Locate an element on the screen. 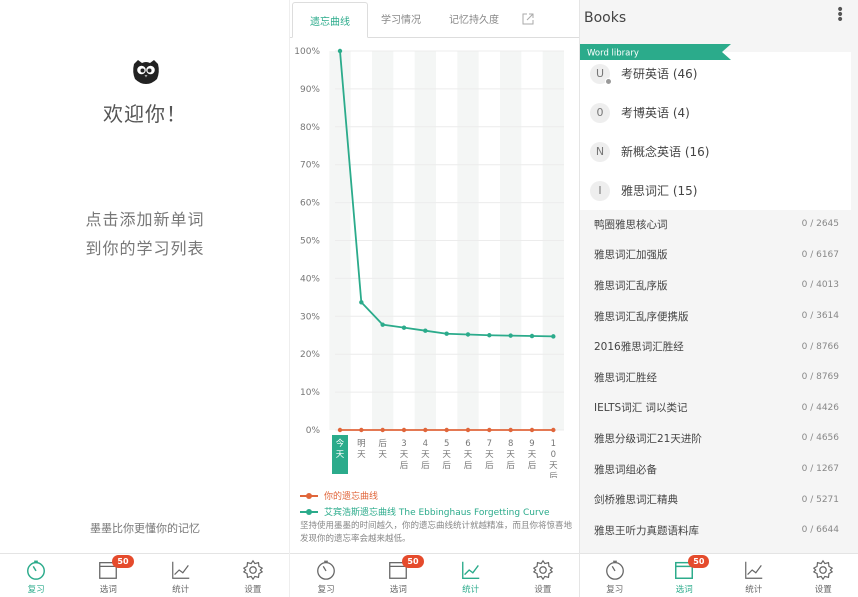 The width and height of the screenshot is (858, 597). book-count: 0 / 4656 is located at coordinates (820, 438).